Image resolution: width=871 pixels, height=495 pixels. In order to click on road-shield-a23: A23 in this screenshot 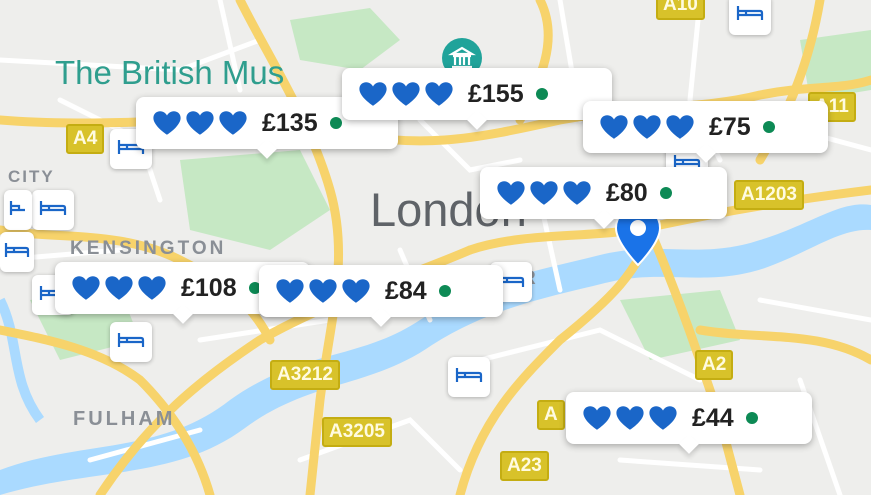, I will do `click(524, 466)`.